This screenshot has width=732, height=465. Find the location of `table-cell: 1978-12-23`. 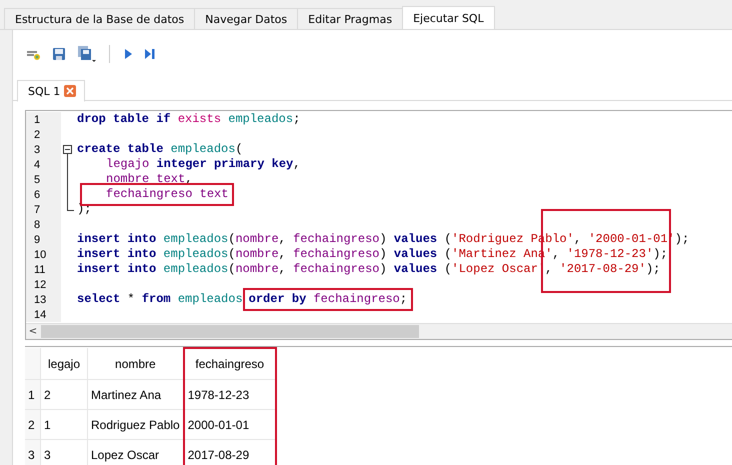

table-cell: 1978-12-23 is located at coordinates (230, 395).